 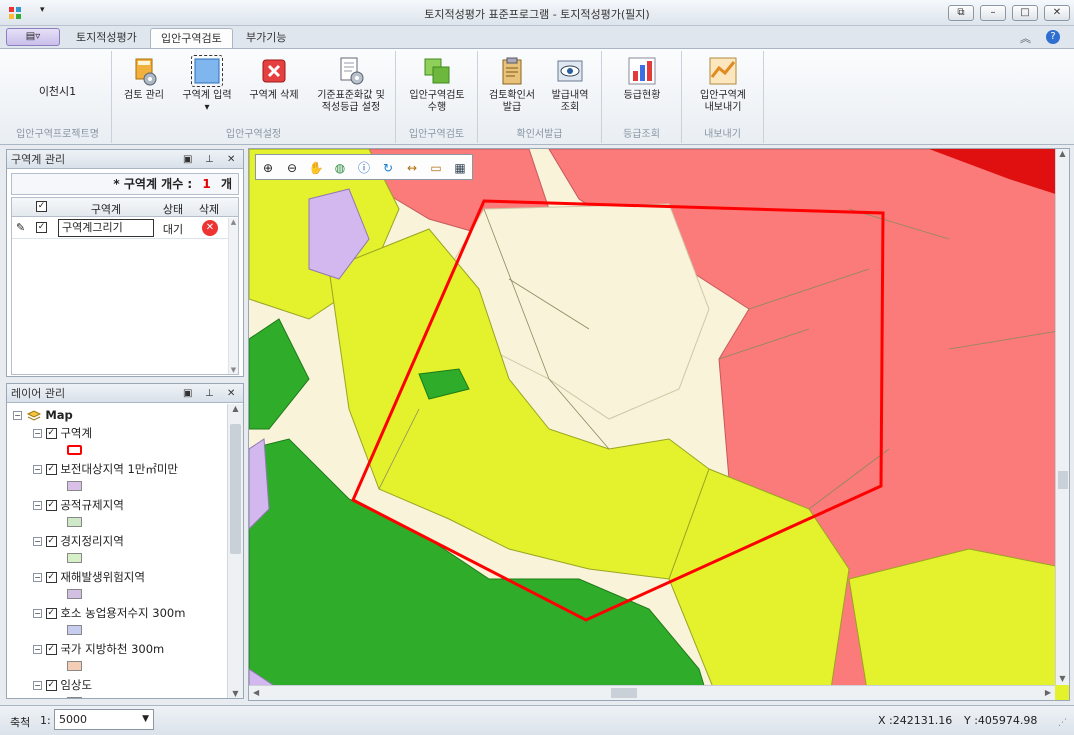 I want to click on standard-setting-button: 기준표준화값 및 적성등급 설정, so click(x=351, y=84).